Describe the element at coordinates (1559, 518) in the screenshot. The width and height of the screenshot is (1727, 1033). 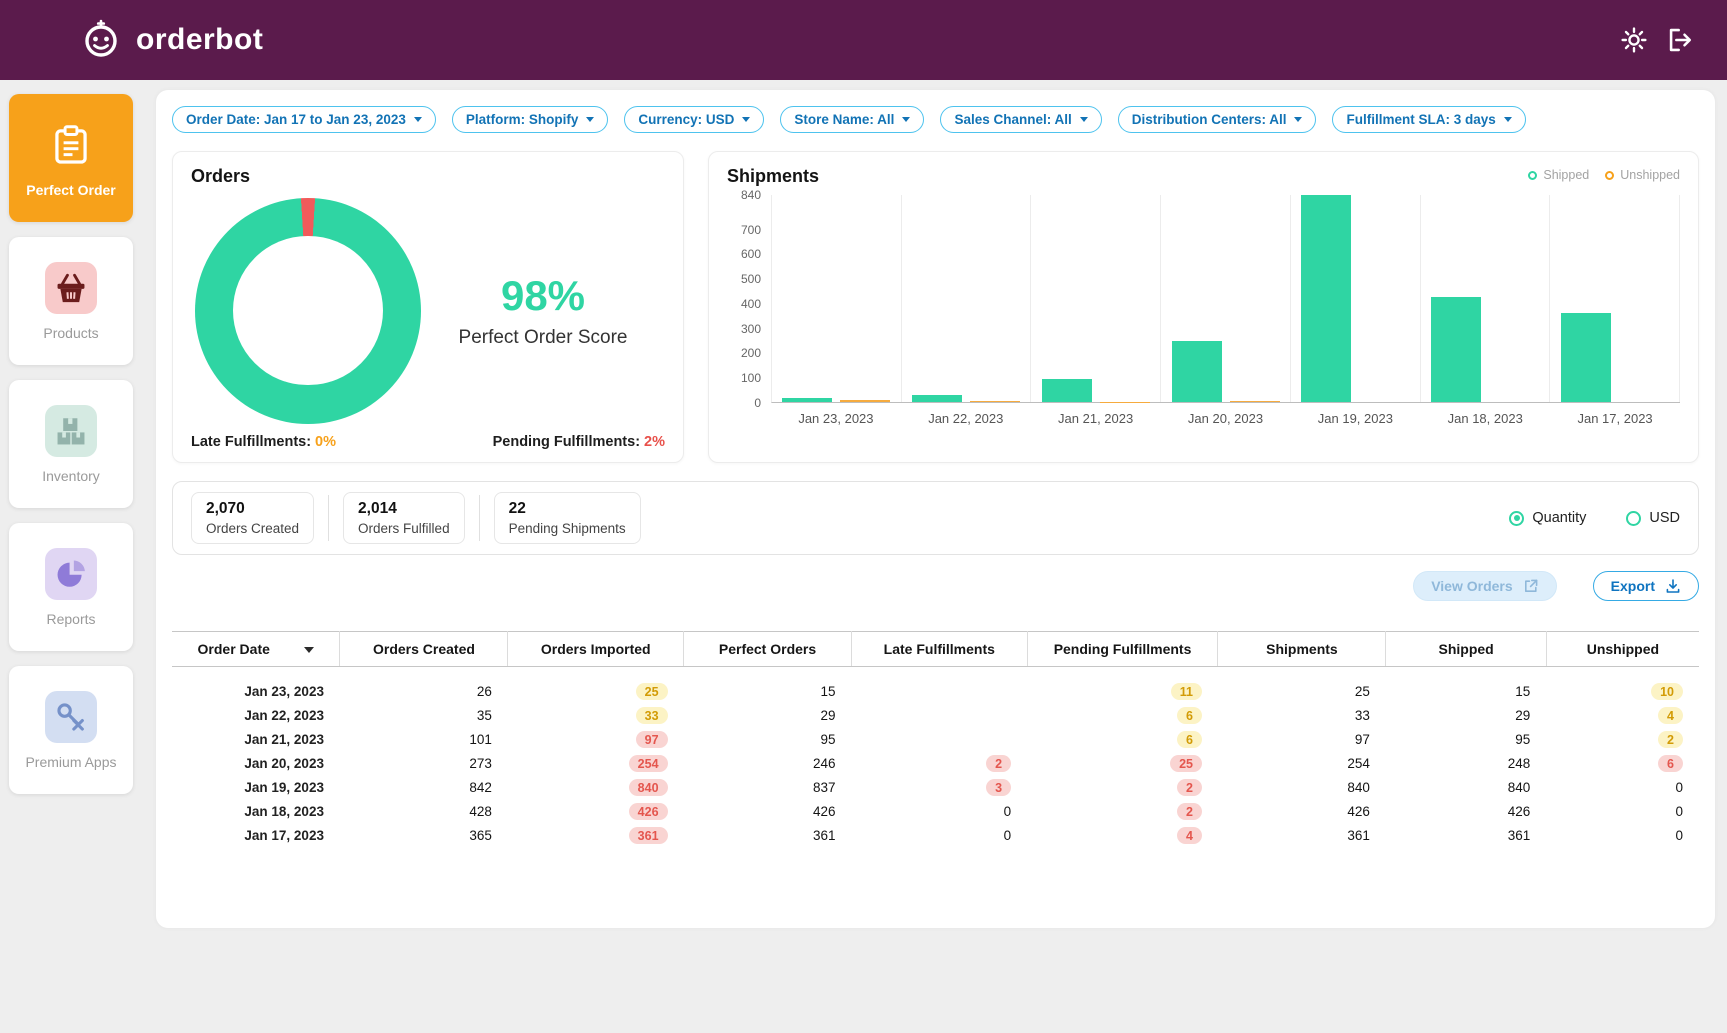
I see `radio-label: Quantity` at that location.